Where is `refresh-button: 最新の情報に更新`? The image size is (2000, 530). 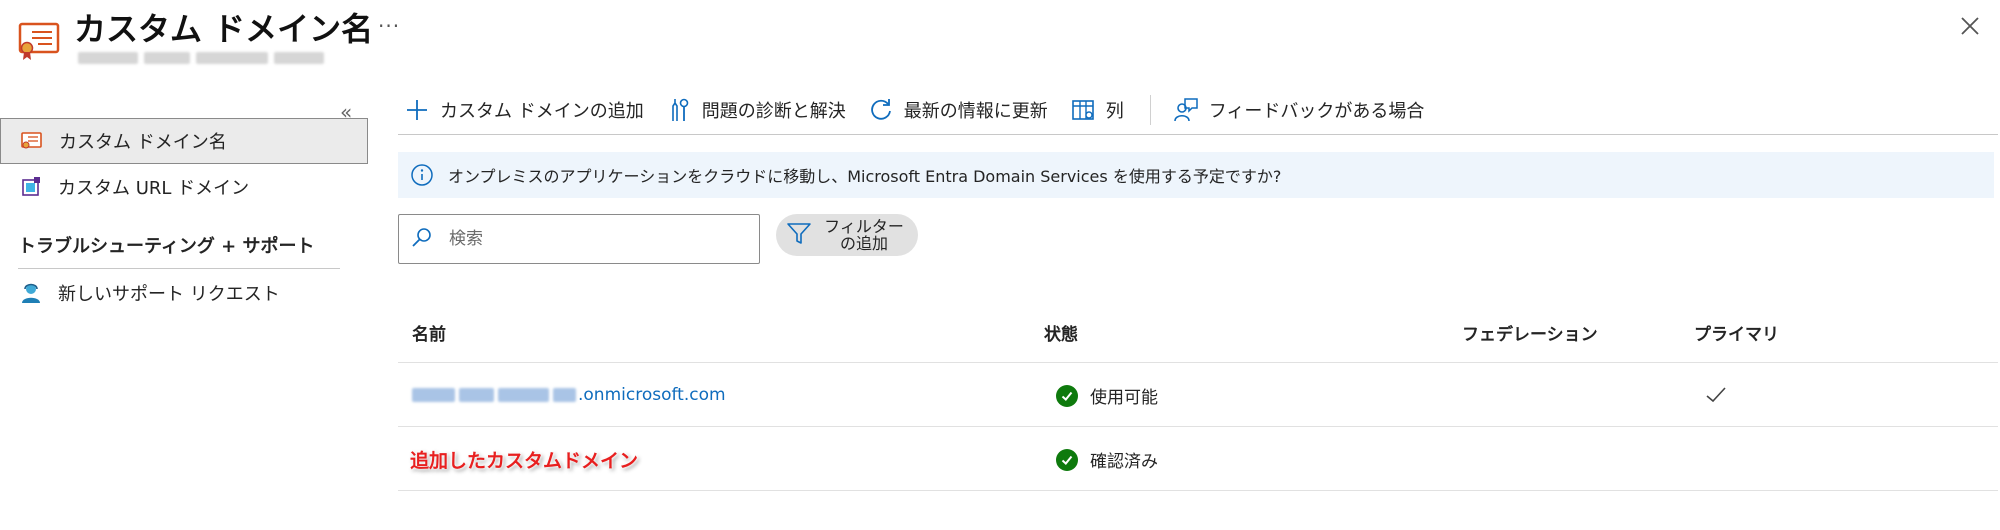 refresh-button: 最新の情報に更新 is located at coordinates (958, 110).